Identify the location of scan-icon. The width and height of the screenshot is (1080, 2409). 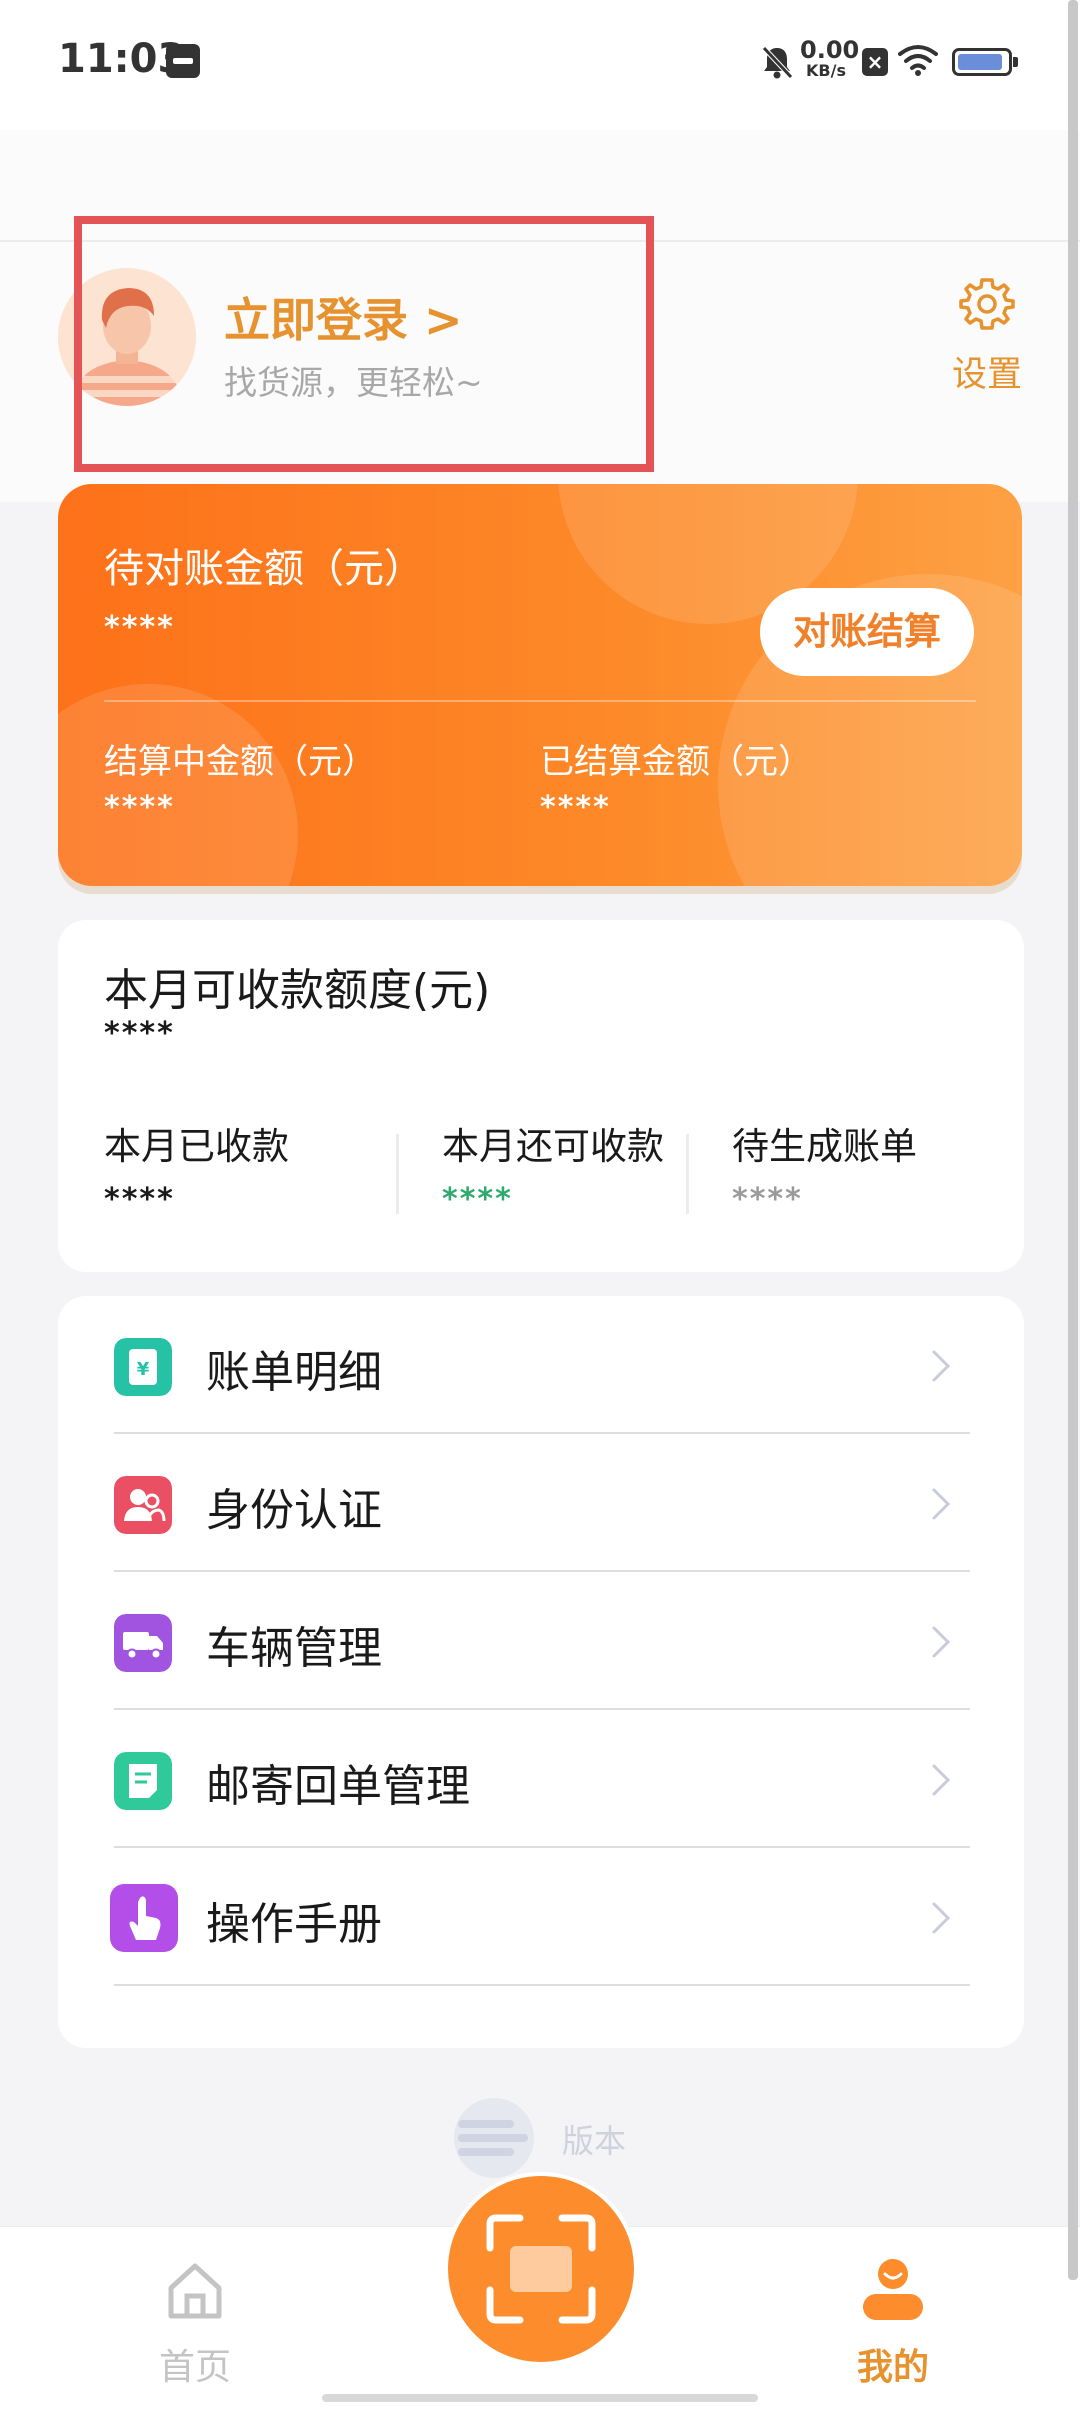
(541, 2269).